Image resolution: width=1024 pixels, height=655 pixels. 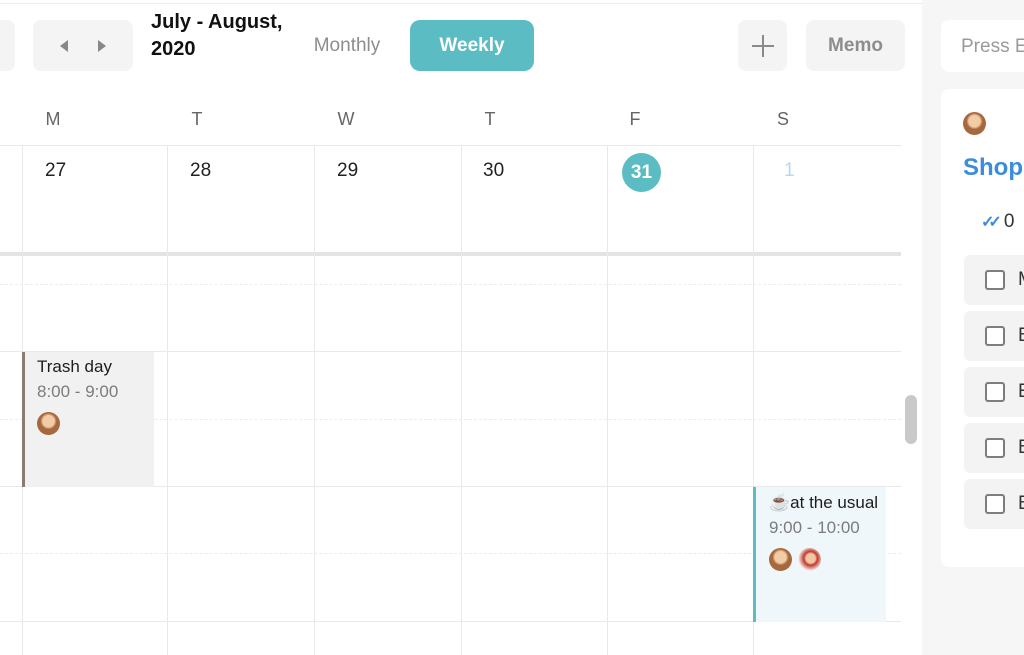 I want to click on weekday-label: W, so click(x=346, y=119).